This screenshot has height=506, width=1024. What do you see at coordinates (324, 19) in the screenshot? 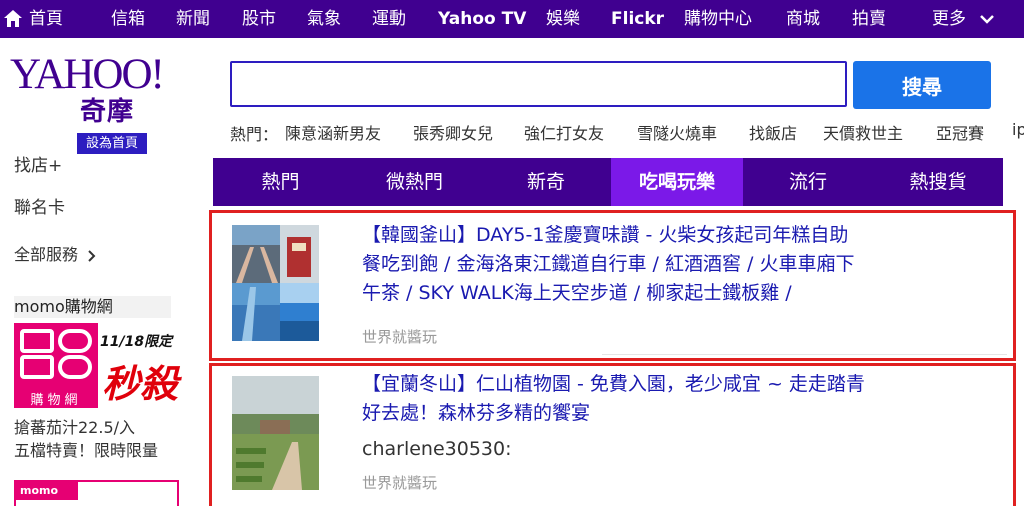
I see `nav-item-weather: 氣象` at bounding box center [324, 19].